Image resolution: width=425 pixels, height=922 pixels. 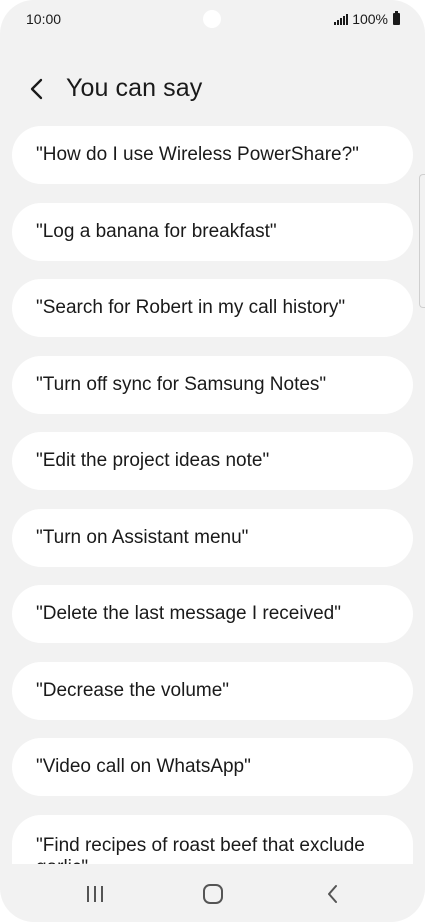 I want to click on signal-icon, so click(x=341, y=19).